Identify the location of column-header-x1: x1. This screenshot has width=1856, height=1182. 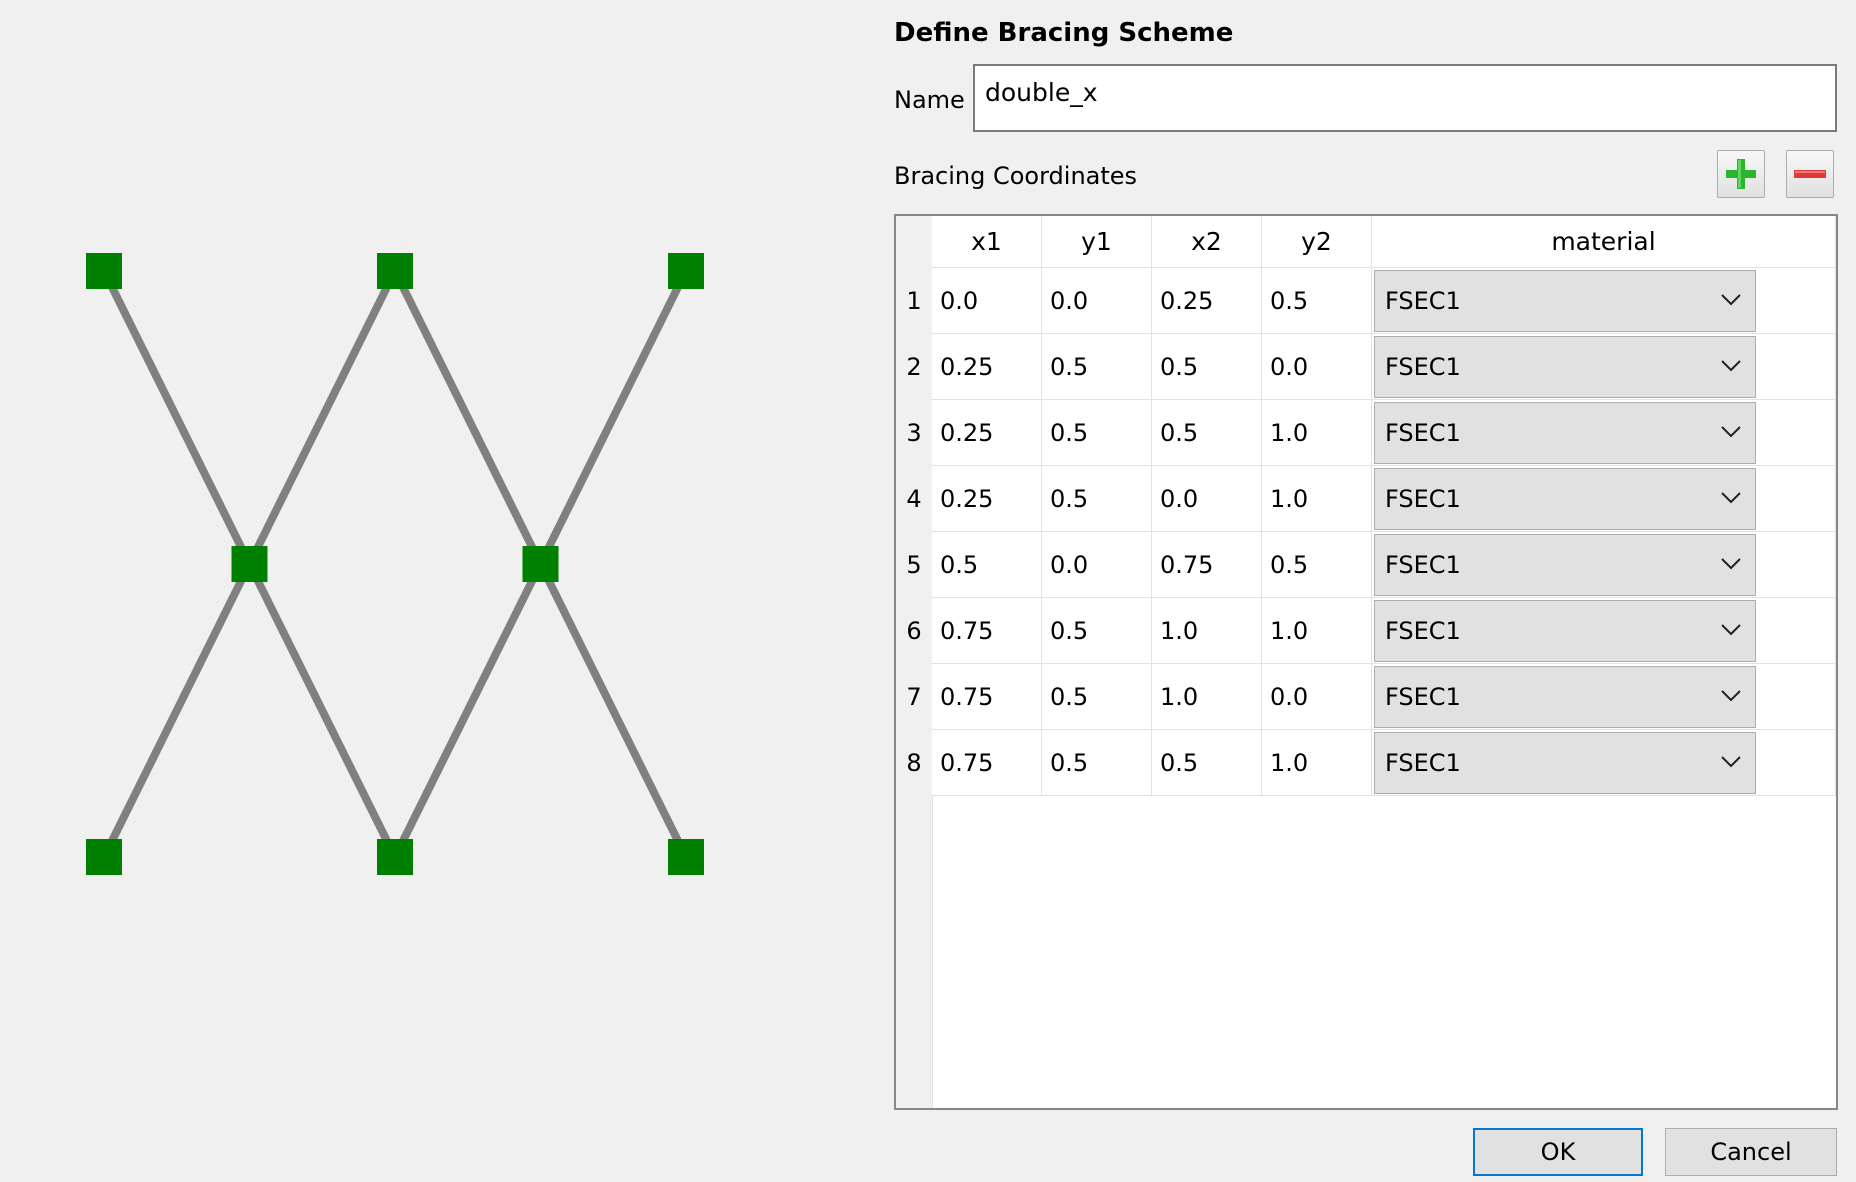
(987, 242).